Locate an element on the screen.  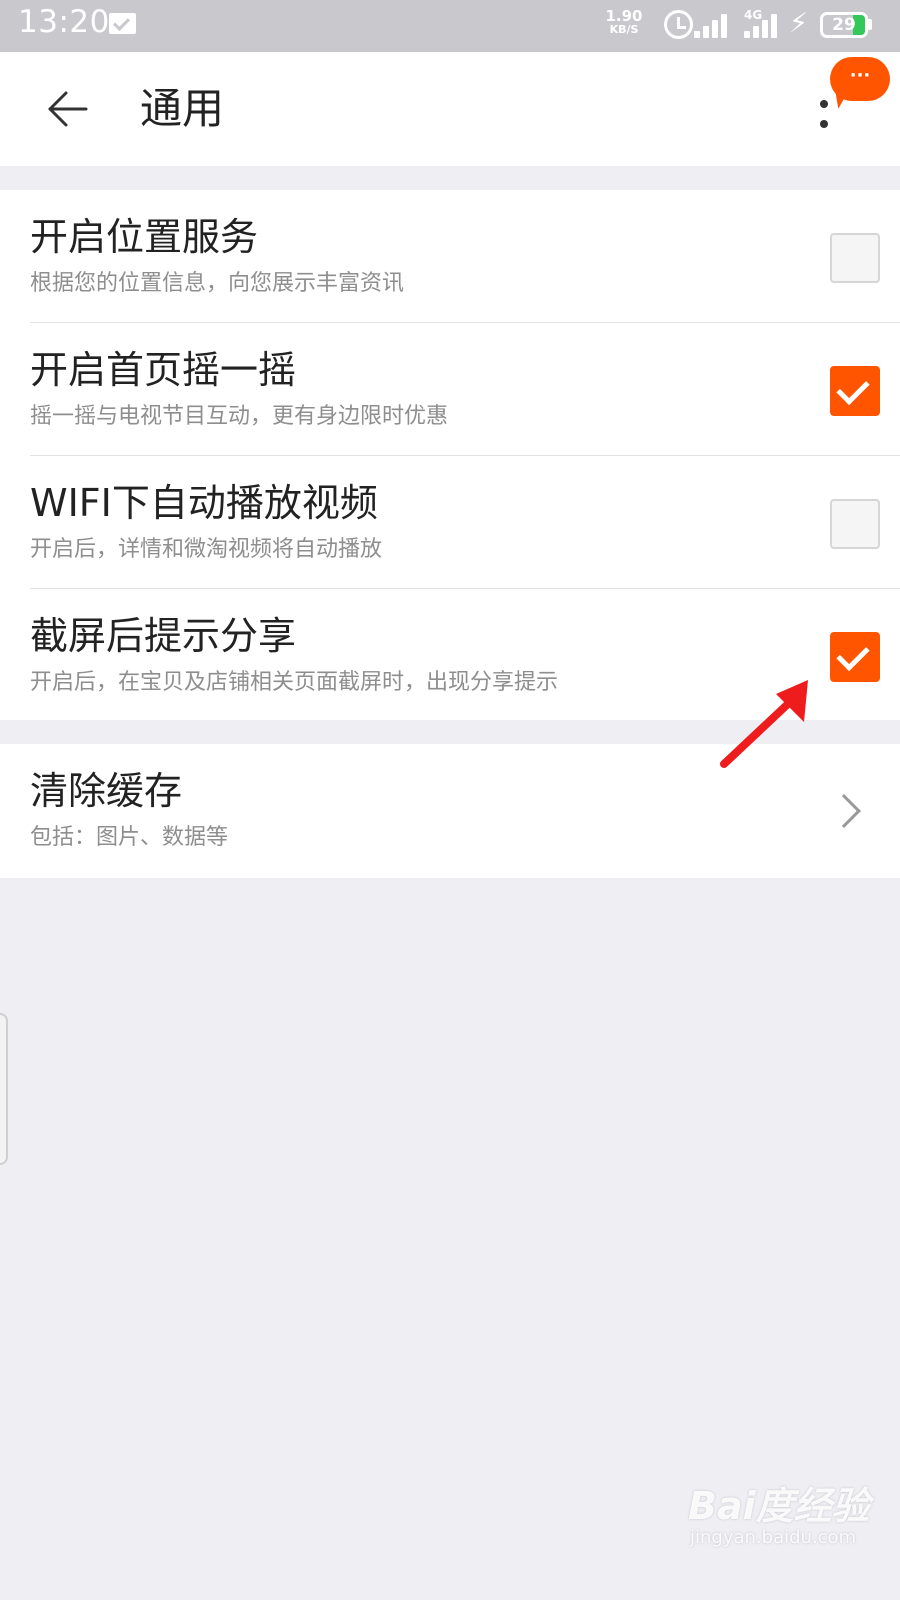
back-button is located at coordinates (67, 109).